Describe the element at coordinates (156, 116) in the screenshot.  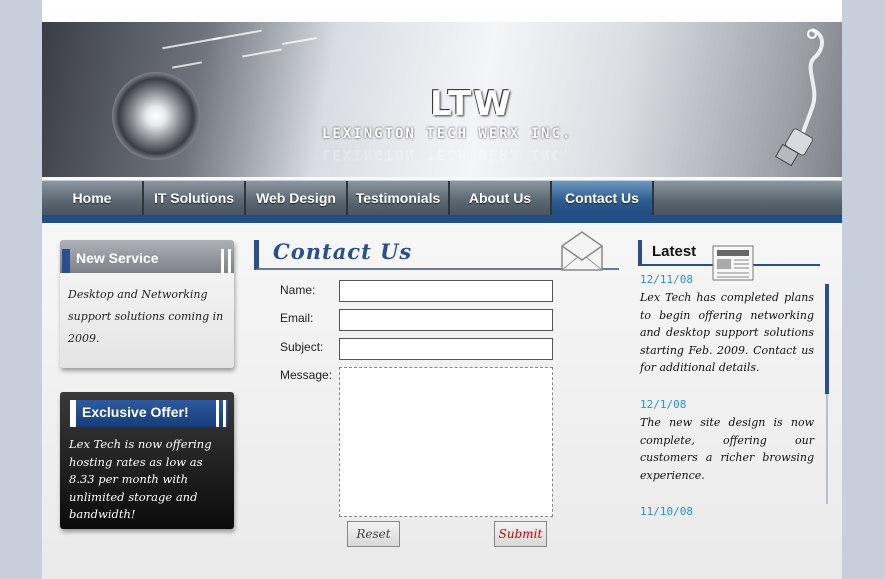
I see `lens-graphic` at that location.